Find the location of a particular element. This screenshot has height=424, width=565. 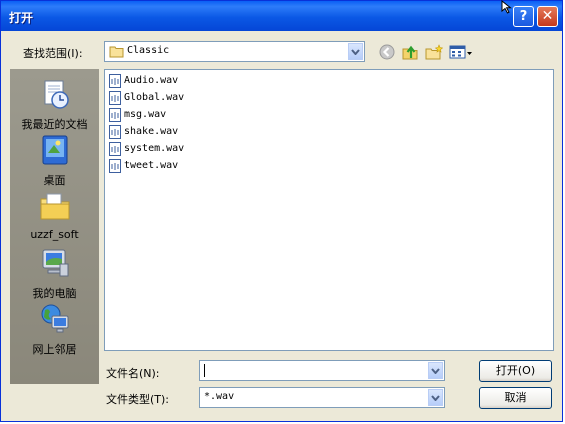

title-bar: 打开 ? ✕ is located at coordinates (281, 16).